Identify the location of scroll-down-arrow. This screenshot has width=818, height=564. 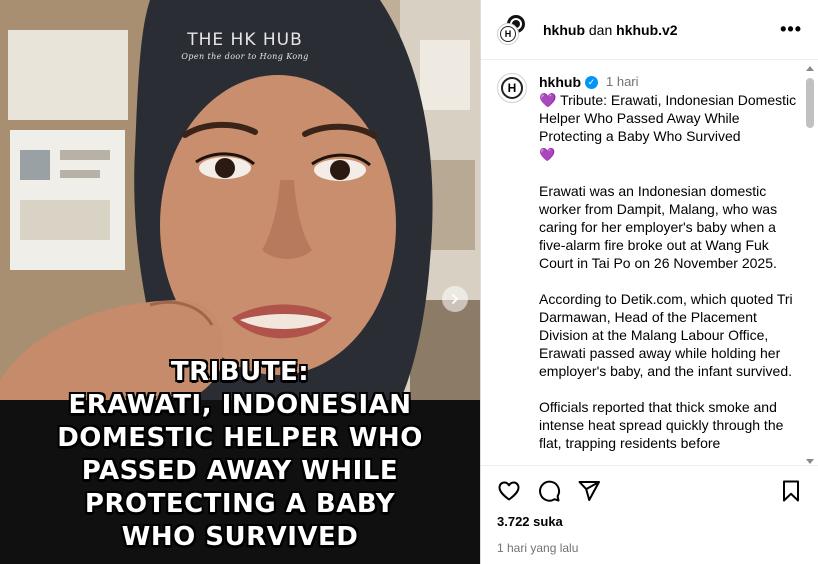
(810, 461).